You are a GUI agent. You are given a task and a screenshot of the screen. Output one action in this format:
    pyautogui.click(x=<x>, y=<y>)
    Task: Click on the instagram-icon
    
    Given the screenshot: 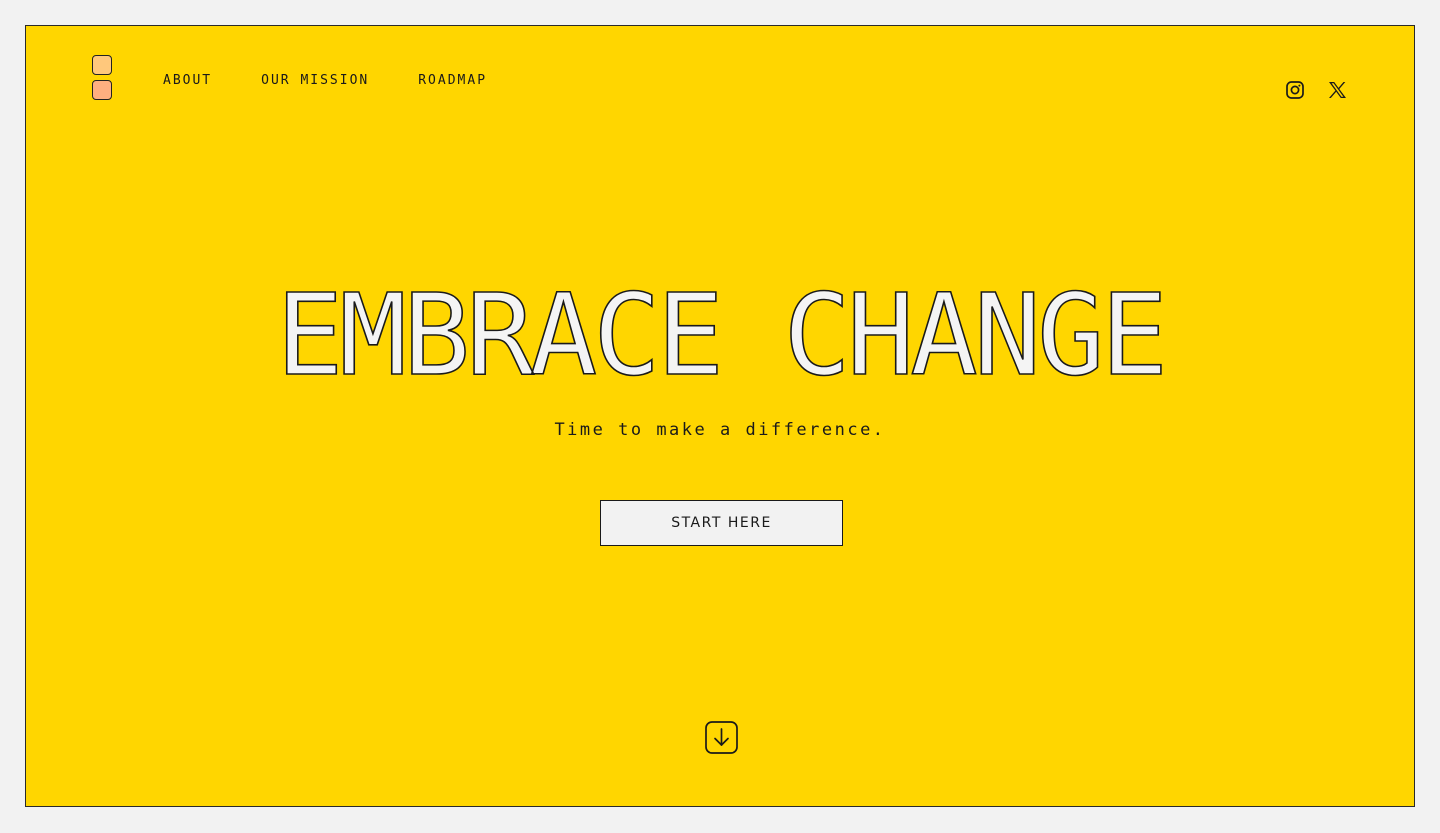 What is the action you would take?
    pyautogui.click(x=1295, y=90)
    